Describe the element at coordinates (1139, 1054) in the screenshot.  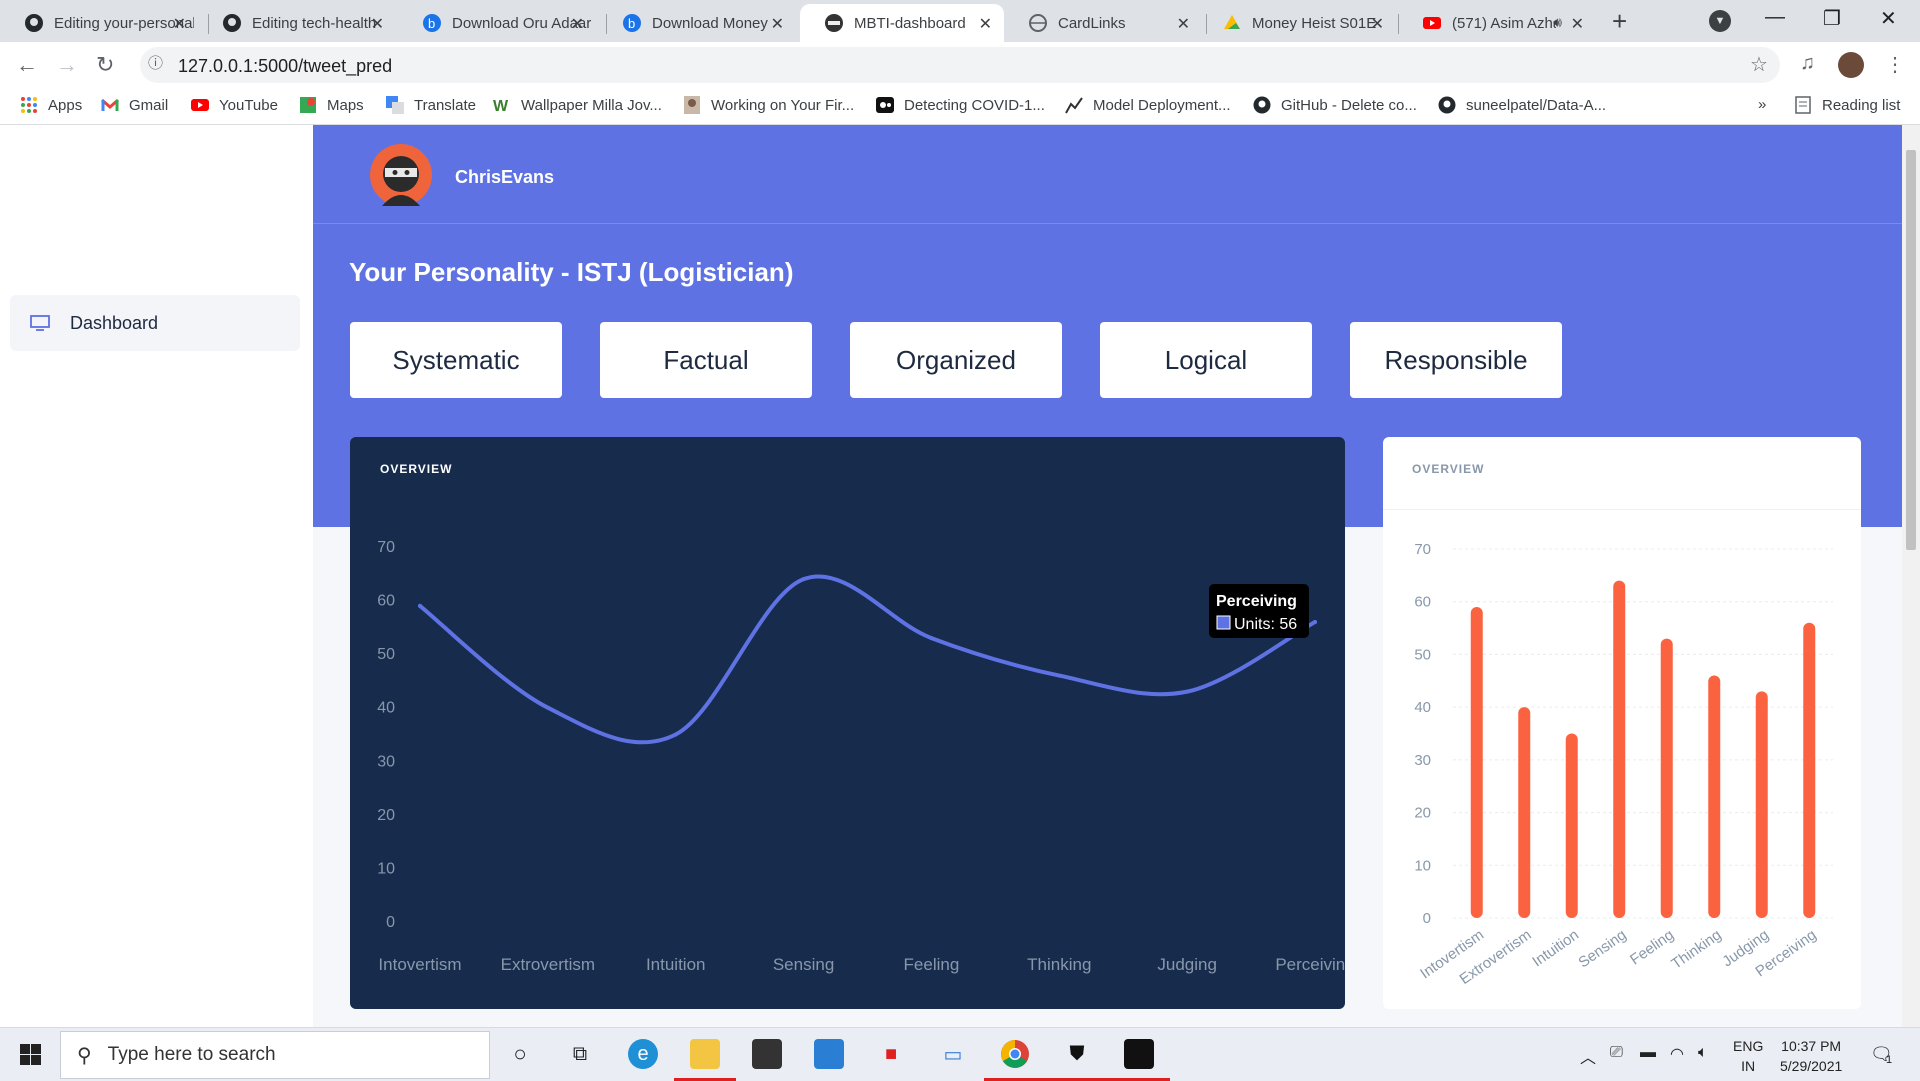
I see `terminal-icon` at that location.